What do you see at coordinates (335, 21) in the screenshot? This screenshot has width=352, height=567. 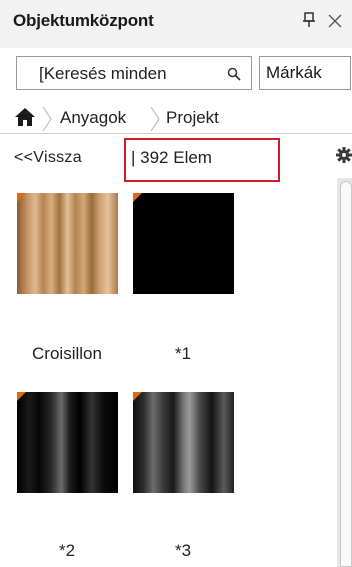 I see `close-icon` at bounding box center [335, 21].